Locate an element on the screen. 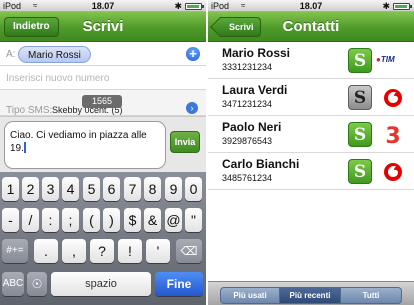 The height and width of the screenshot is (305, 414). key: / is located at coordinates (30, 220).